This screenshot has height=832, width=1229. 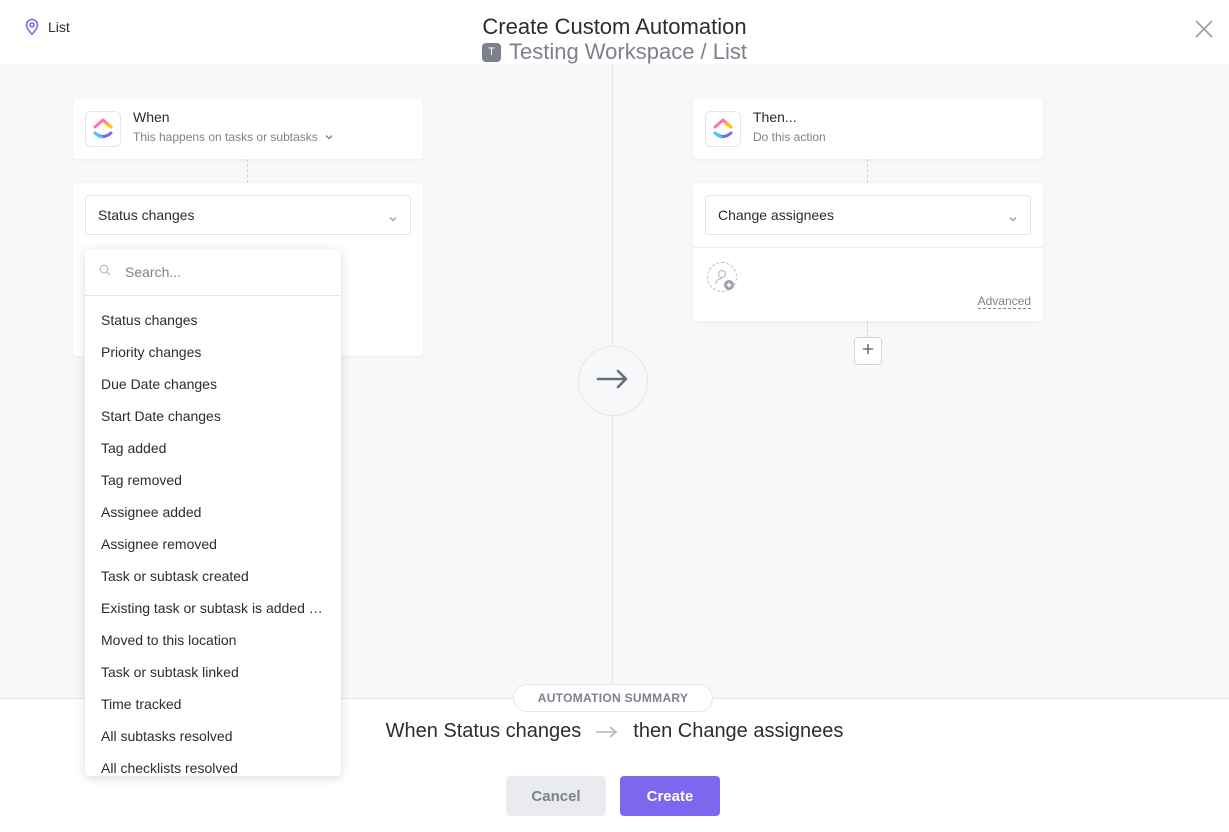 I want to click on action-subtitle: Do this action, so click(x=789, y=137).